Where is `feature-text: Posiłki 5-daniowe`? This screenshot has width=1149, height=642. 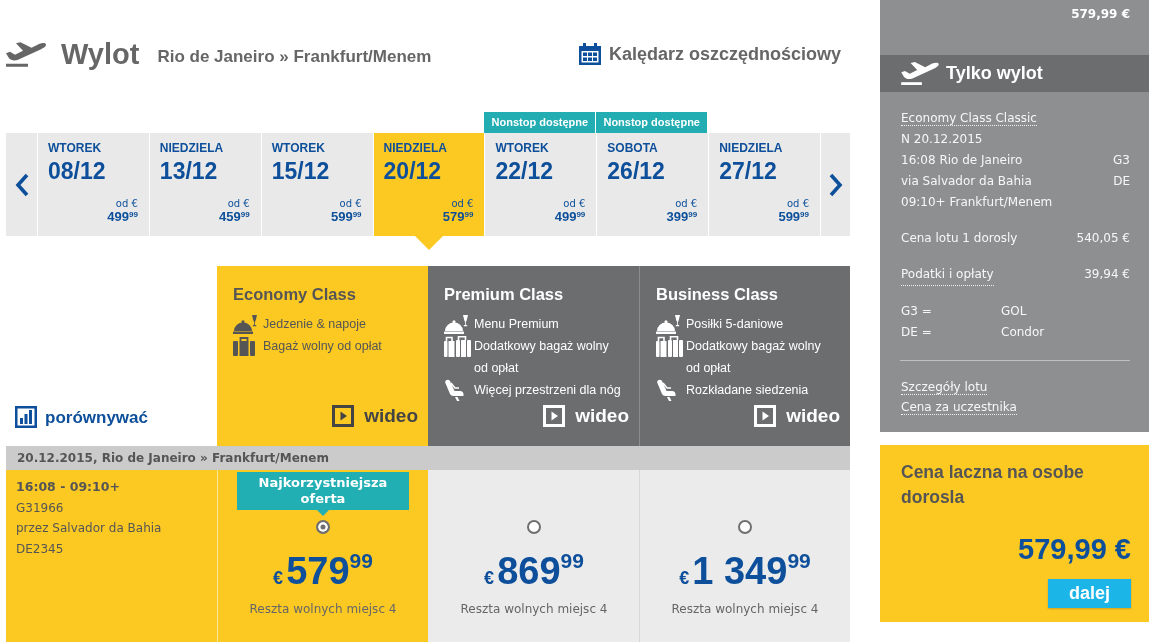
feature-text: Posiłki 5-daniowe is located at coordinates (735, 324).